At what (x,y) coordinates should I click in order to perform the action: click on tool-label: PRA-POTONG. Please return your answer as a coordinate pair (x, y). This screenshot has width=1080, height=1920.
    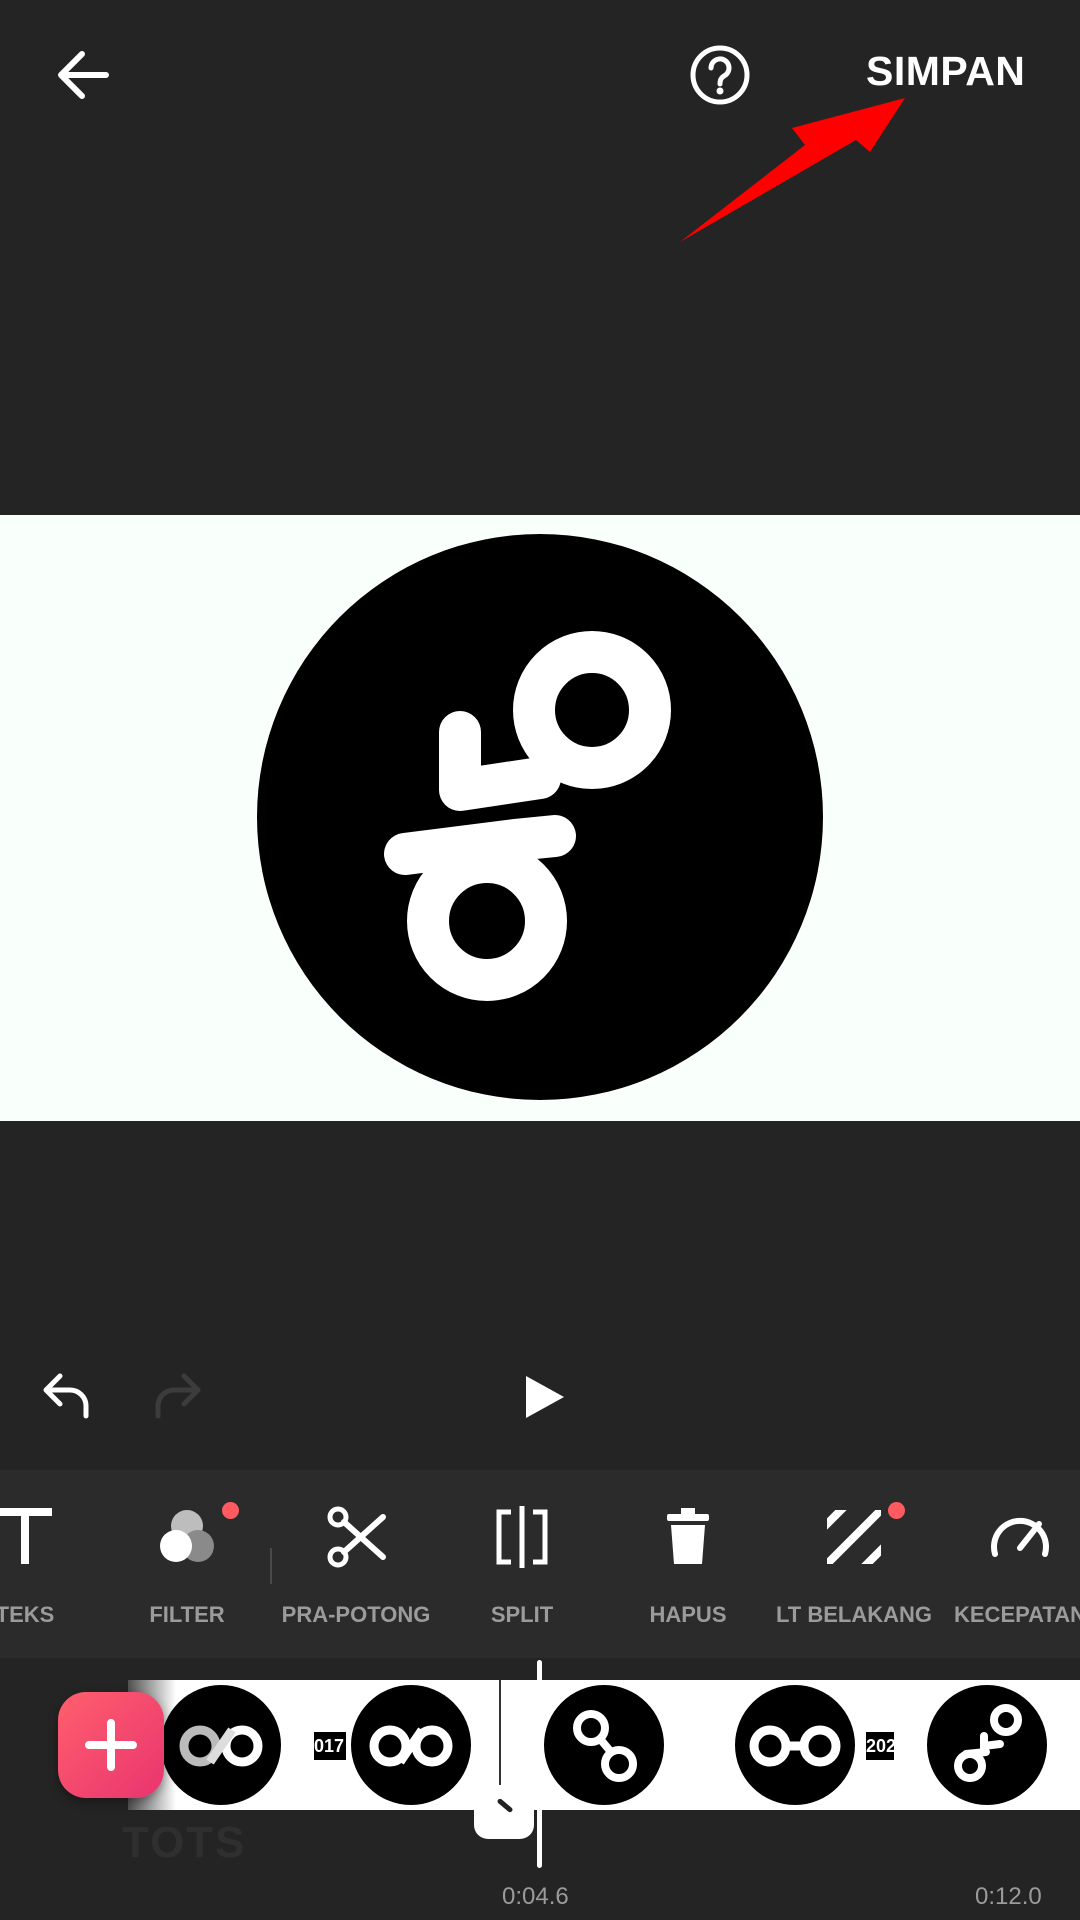
    Looking at the image, I should click on (356, 1614).